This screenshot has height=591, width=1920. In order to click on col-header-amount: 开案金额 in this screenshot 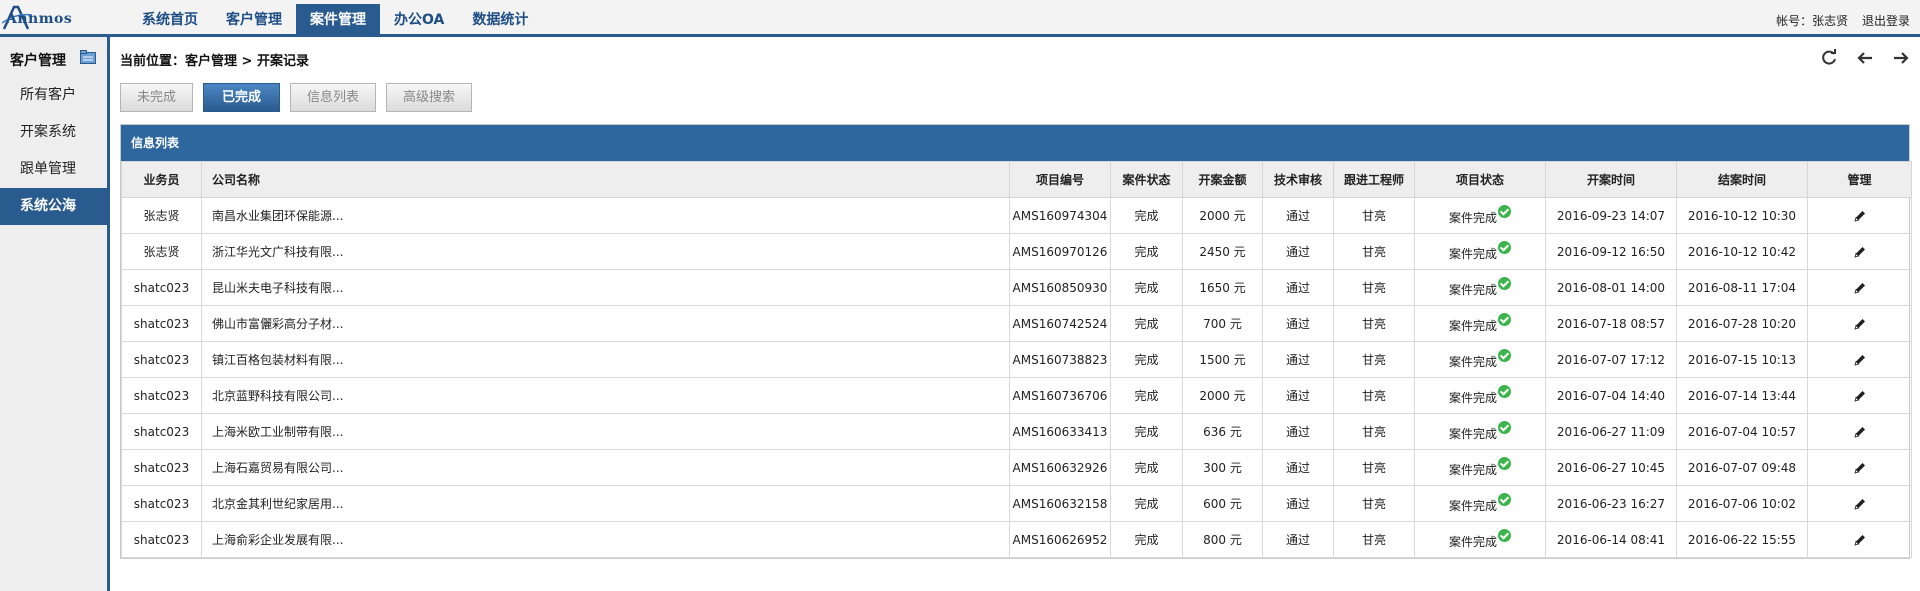, I will do `click(1222, 179)`.